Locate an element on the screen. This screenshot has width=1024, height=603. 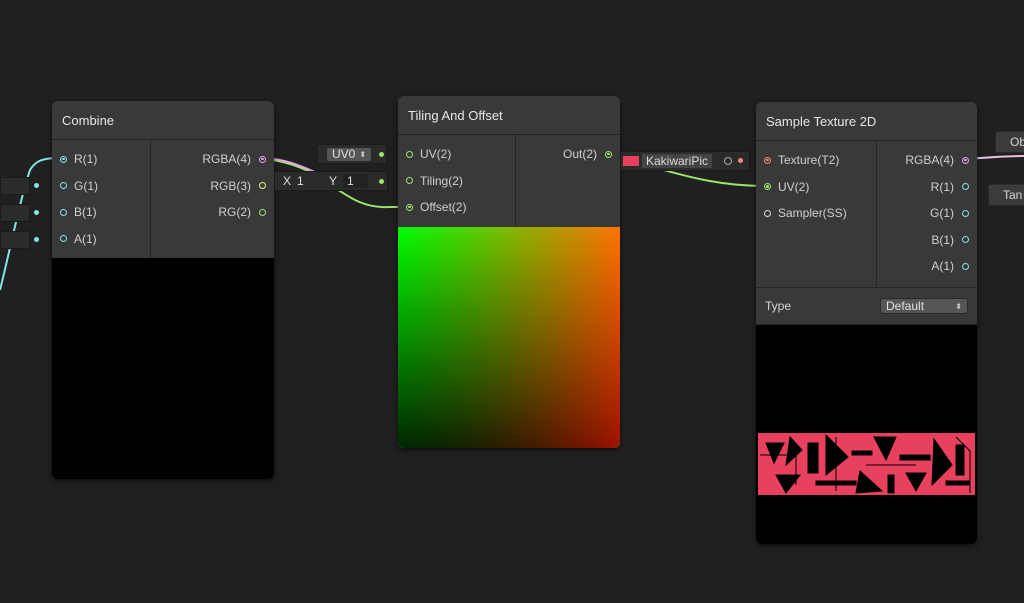
port-label: Tiling(2) is located at coordinates (441, 180).